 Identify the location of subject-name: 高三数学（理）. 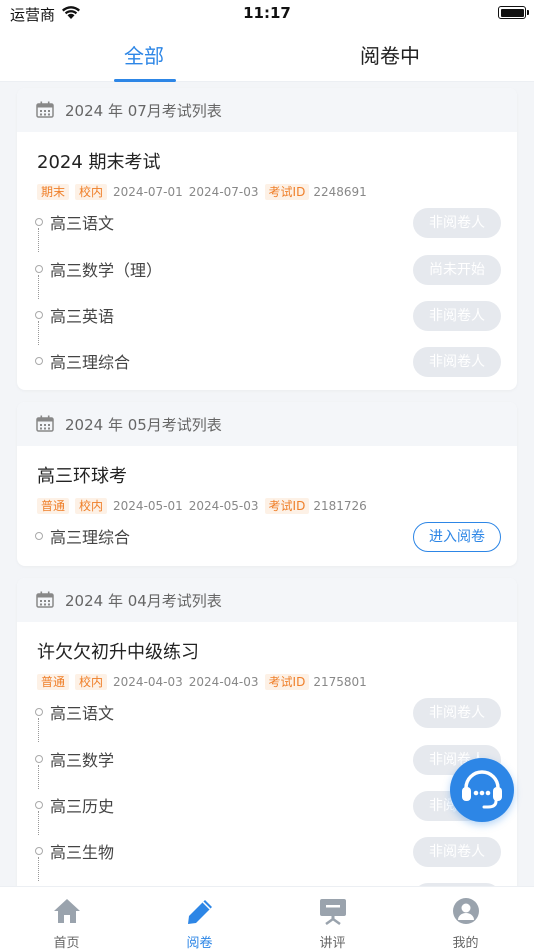
(106, 270).